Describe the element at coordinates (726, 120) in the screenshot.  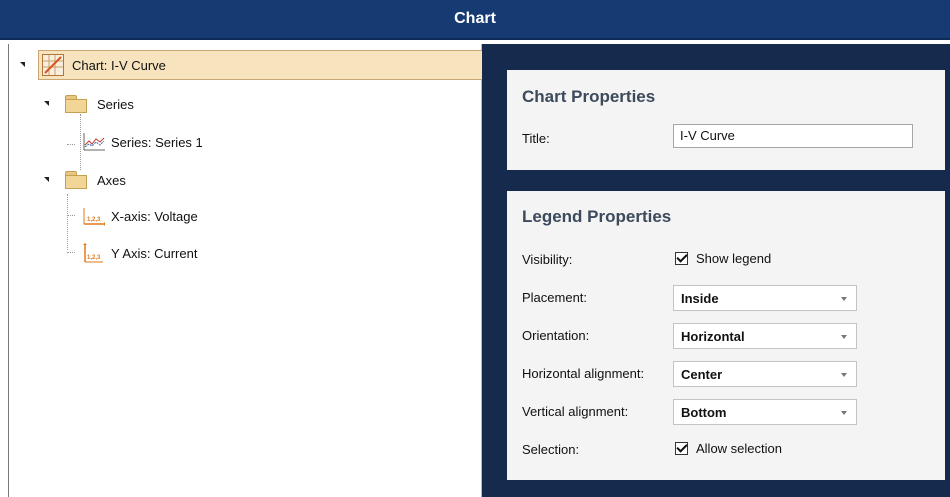
I see `chart-properties-card: Chart Properties Title:` at that location.